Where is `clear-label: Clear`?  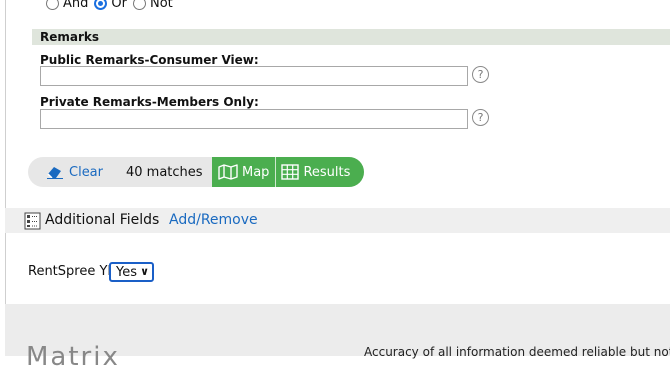 clear-label: Clear is located at coordinates (86, 172).